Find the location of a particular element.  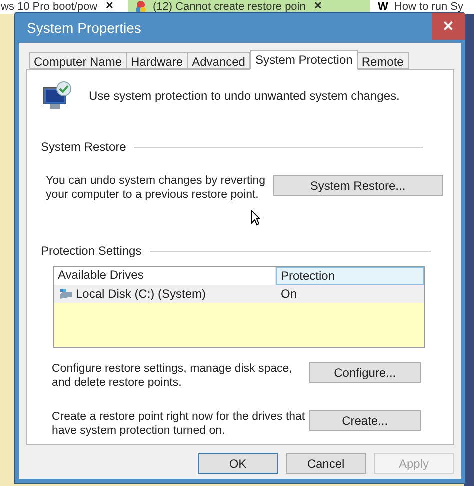

tab: System Protection is located at coordinates (304, 60).